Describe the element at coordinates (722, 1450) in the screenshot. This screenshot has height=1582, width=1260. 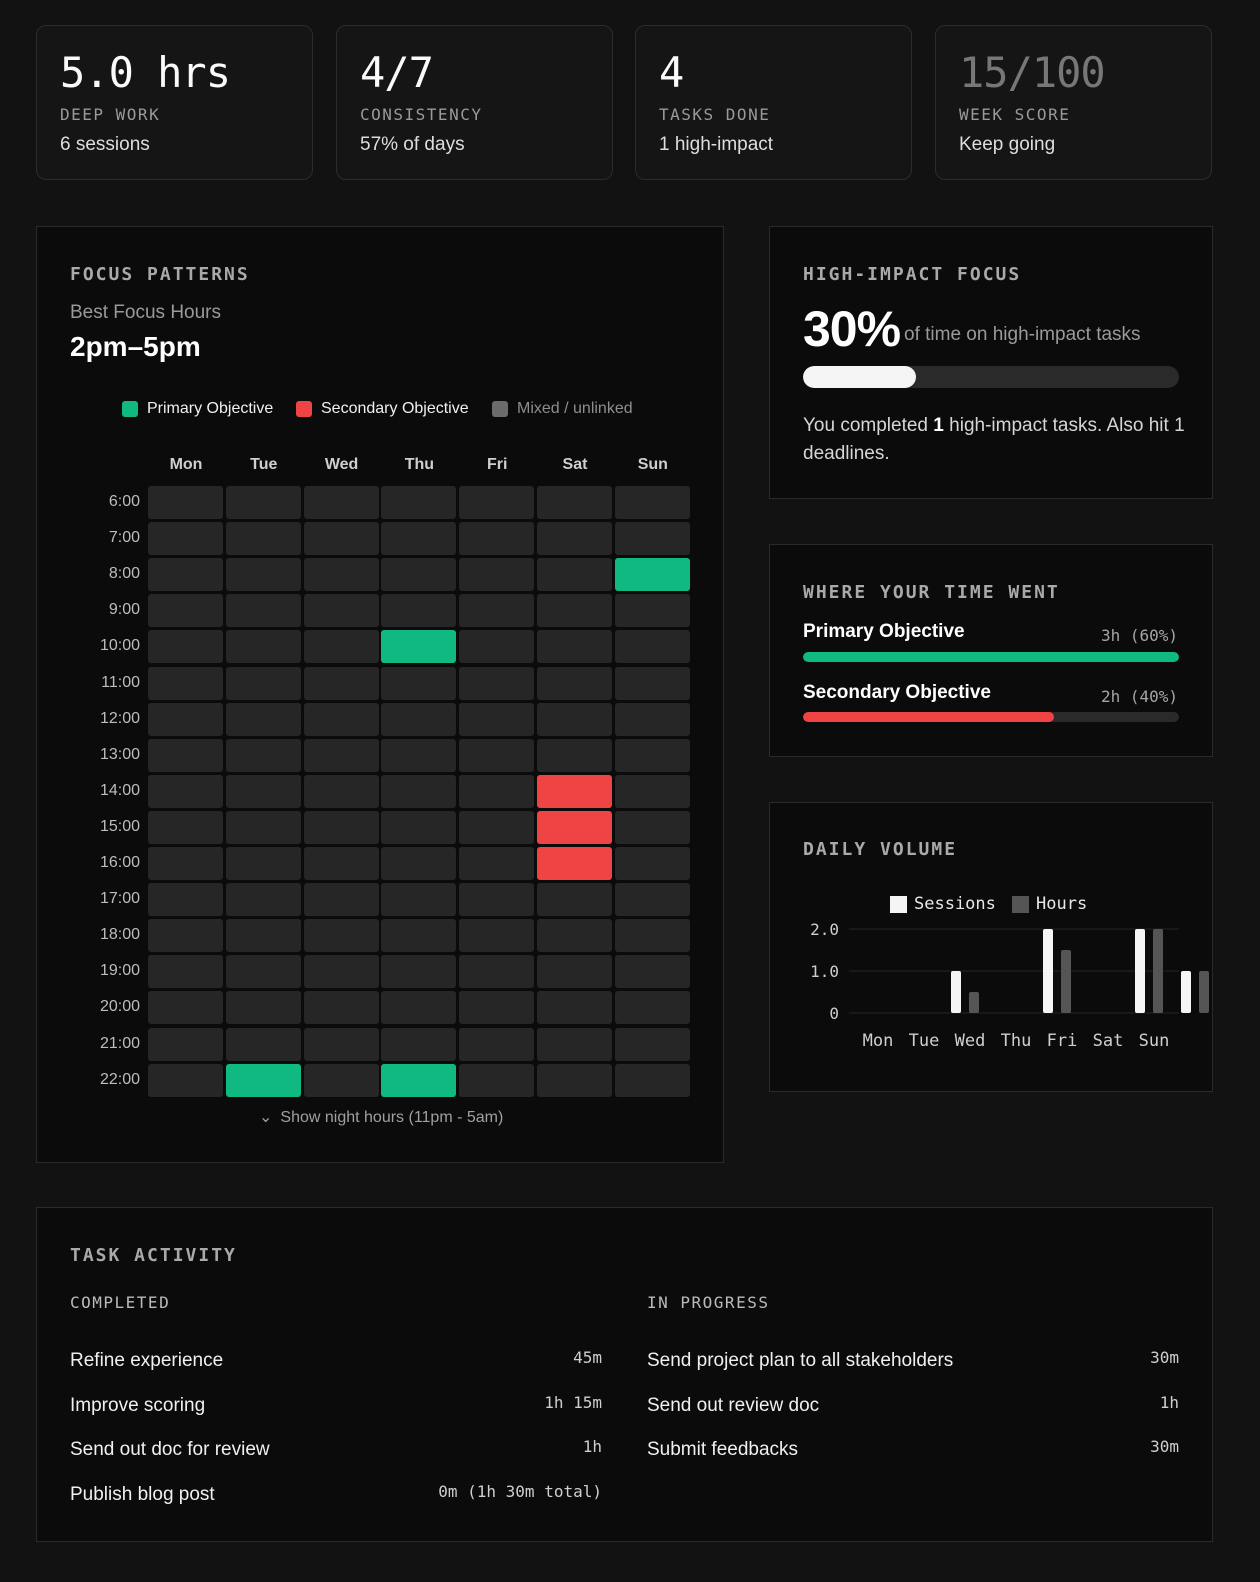
I see `task-name: Submit feedbacks` at that location.